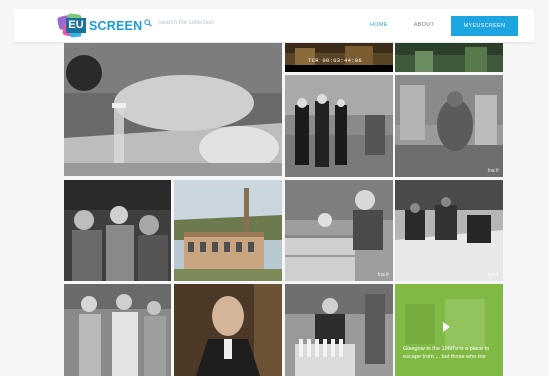 The height and width of the screenshot is (376, 549). Describe the element at coordinates (379, 25) in the screenshot. I see `nav-home-link: HOME` at that location.